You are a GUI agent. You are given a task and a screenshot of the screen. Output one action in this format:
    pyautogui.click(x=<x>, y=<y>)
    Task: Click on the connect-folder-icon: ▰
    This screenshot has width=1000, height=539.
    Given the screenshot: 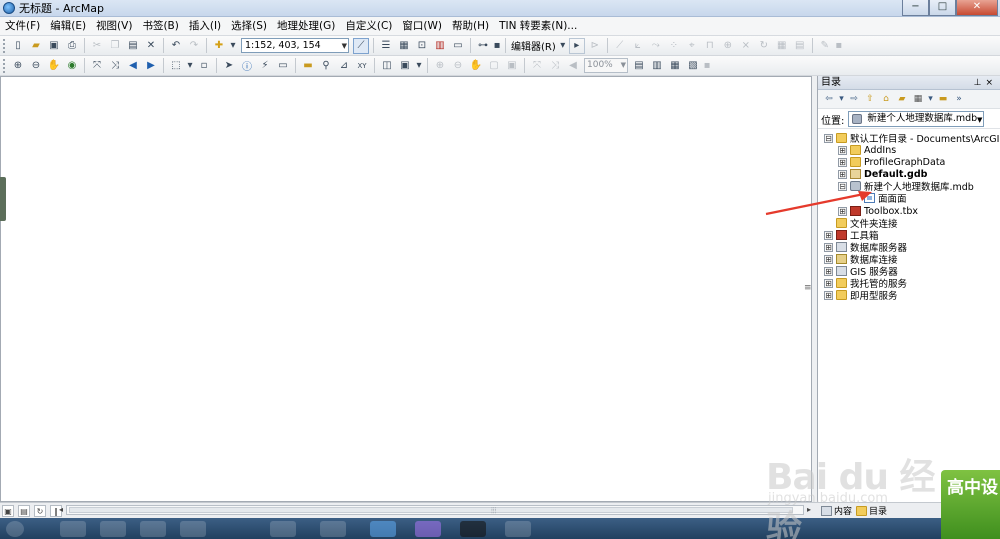 What is the action you would take?
    pyautogui.click(x=902, y=99)
    